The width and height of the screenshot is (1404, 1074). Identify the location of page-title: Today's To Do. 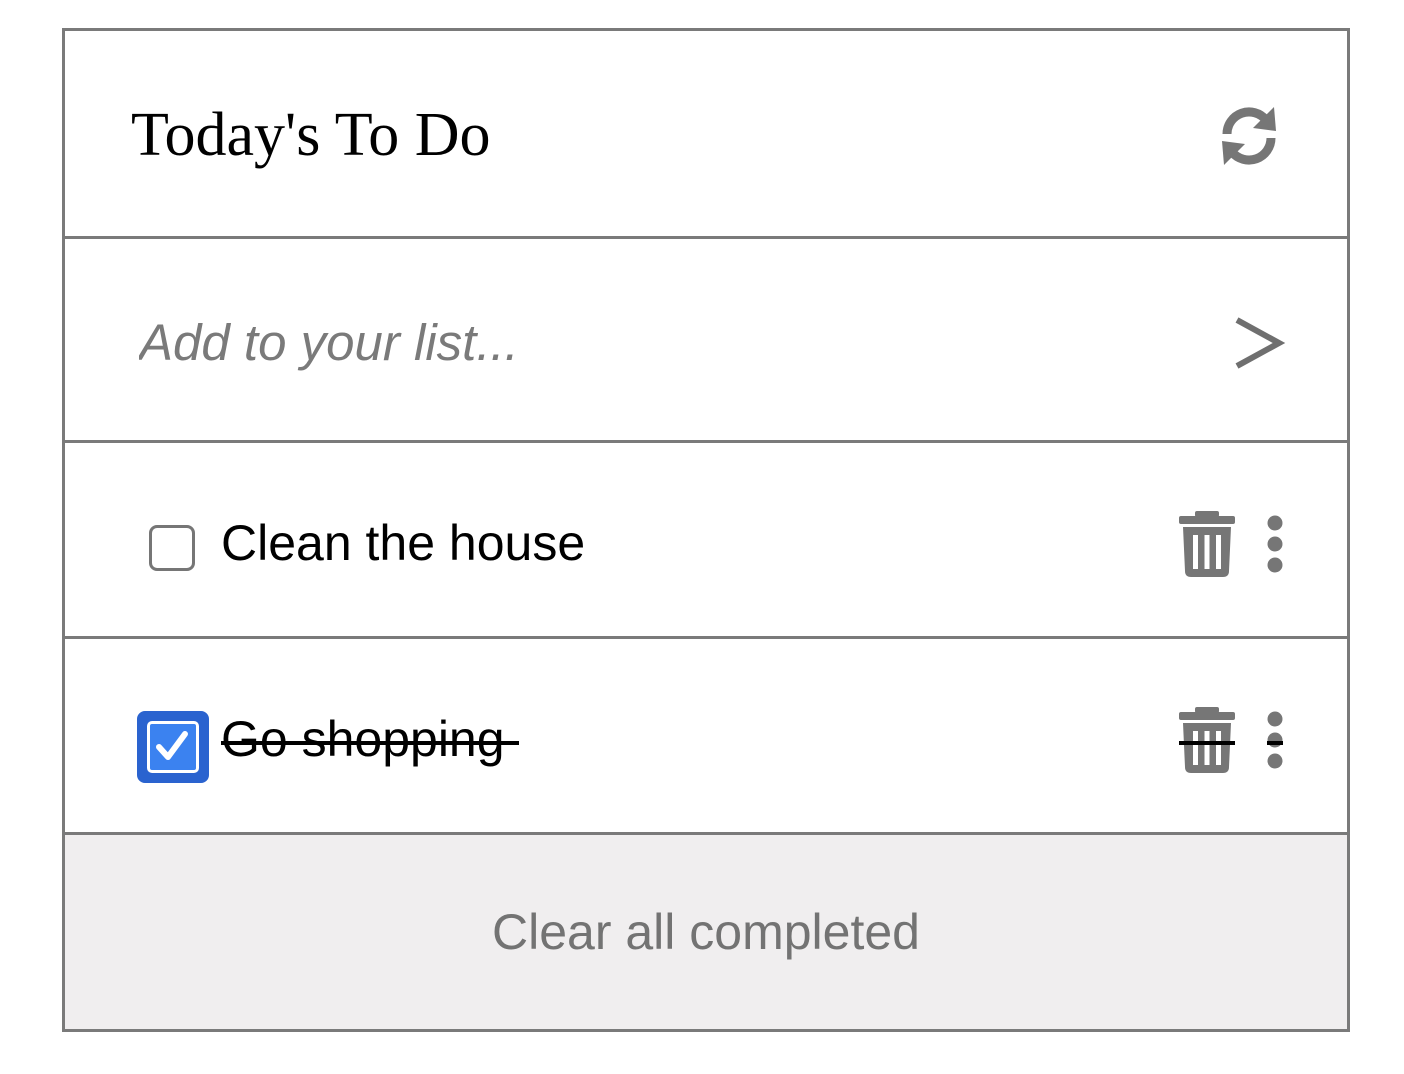
(311, 135).